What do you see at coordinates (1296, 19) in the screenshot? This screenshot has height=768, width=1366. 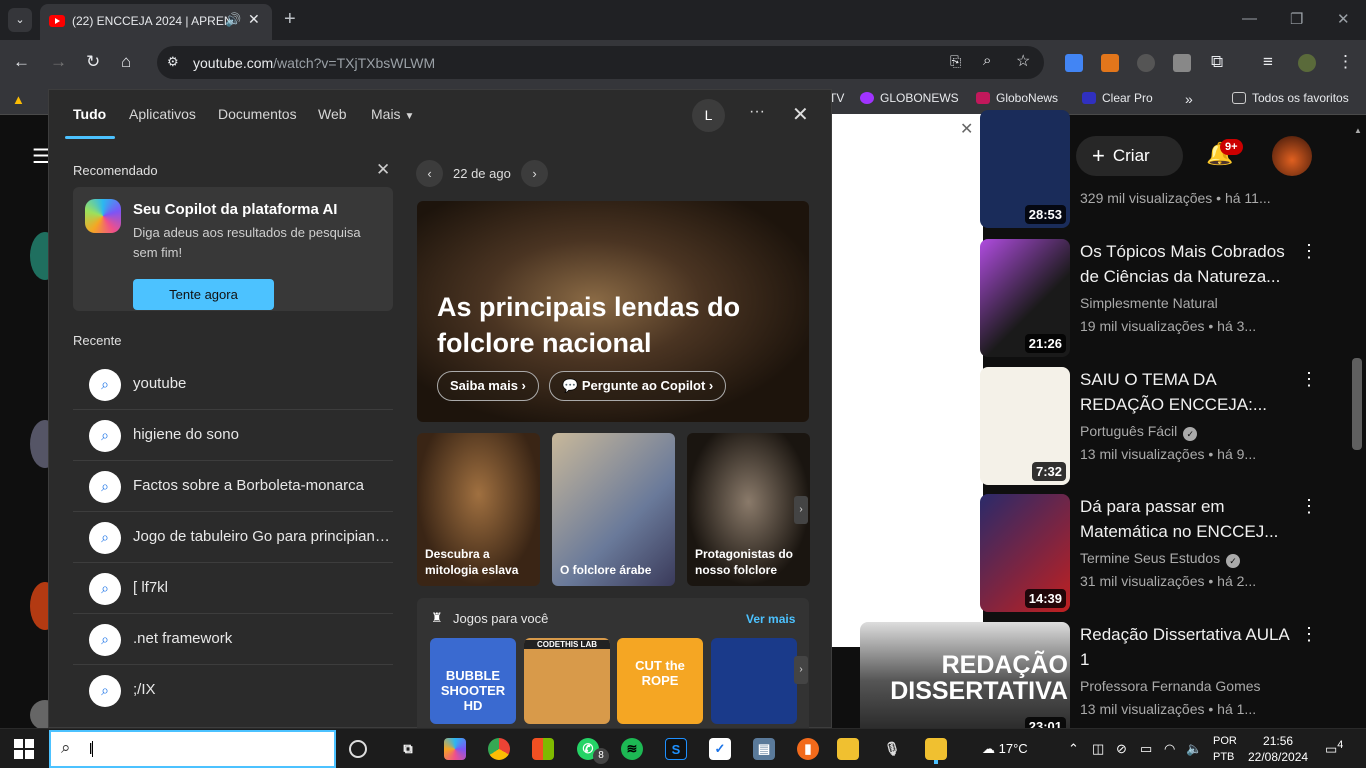 I see `restore-icon: ❐` at bounding box center [1296, 19].